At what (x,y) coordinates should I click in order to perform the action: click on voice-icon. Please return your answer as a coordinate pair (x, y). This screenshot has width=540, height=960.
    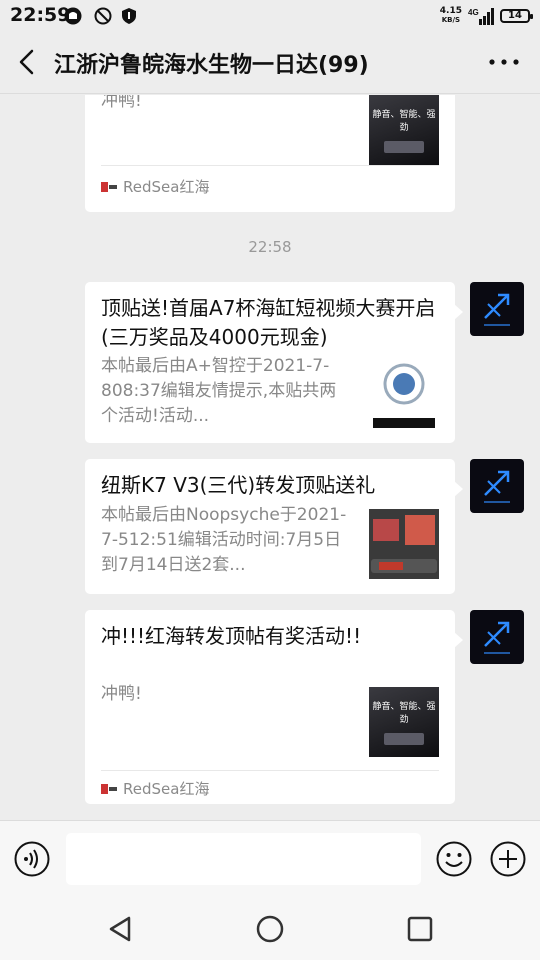
    Looking at the image, I should click on (32, 859).